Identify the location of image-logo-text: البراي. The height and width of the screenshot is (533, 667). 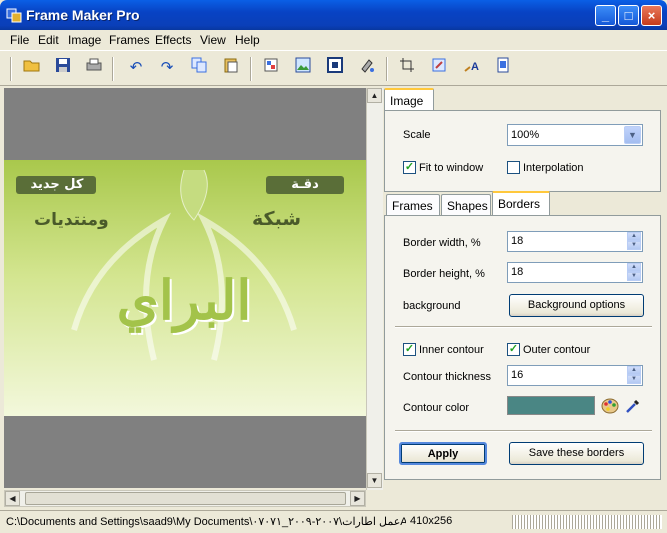
(184, 300).